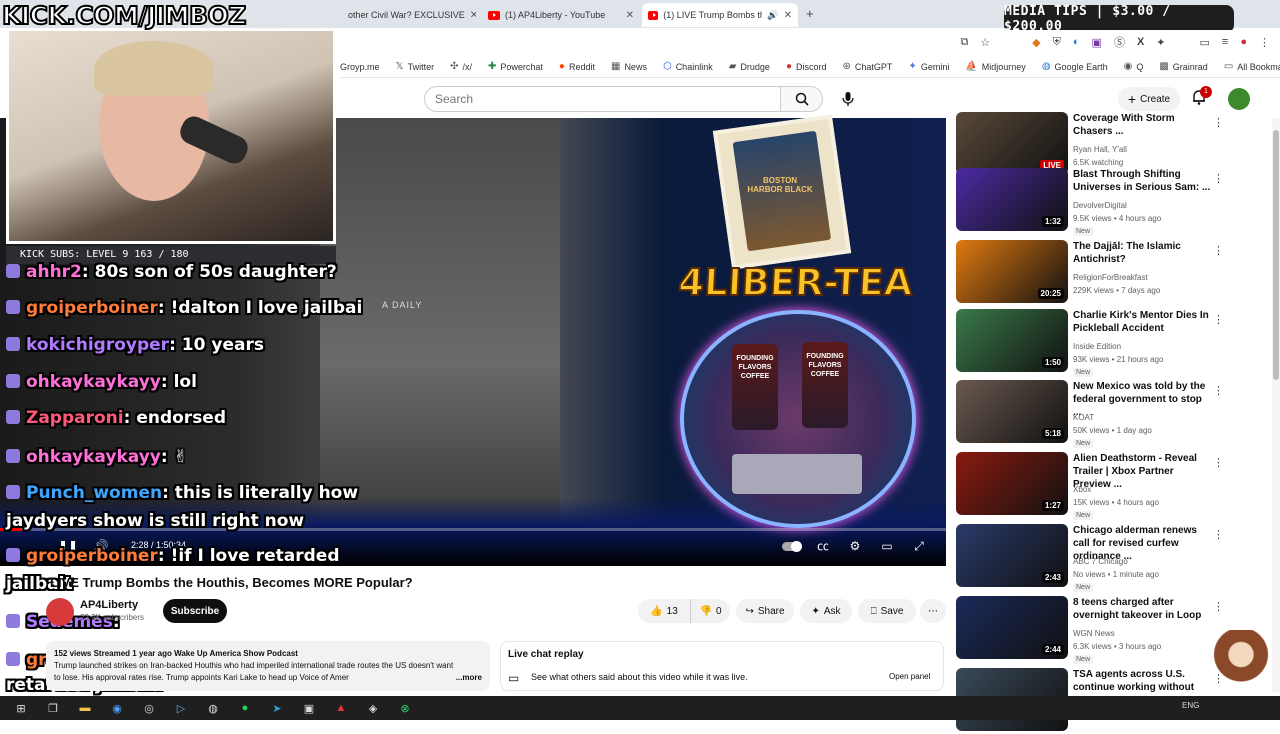  I want to click on video-thumbnail: 1:32, so click(1012, 199).